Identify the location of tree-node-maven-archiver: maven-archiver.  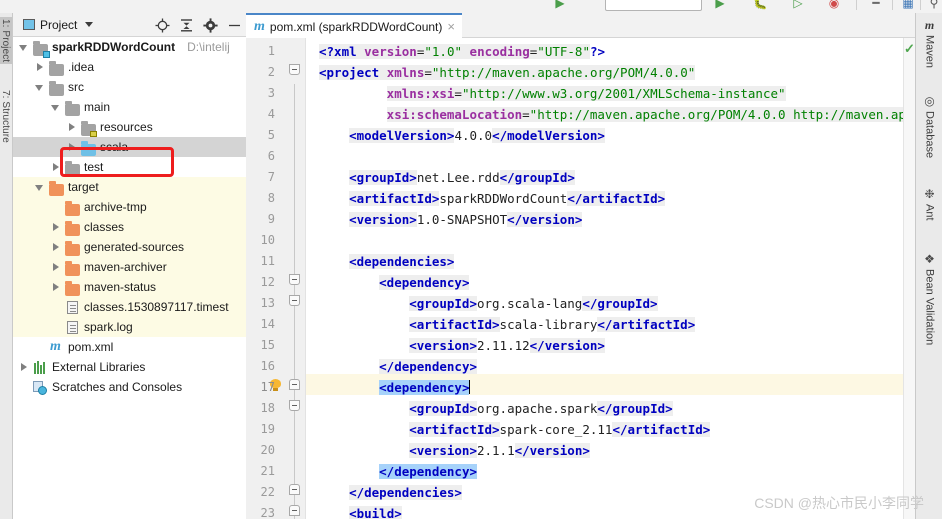
(129, 267).